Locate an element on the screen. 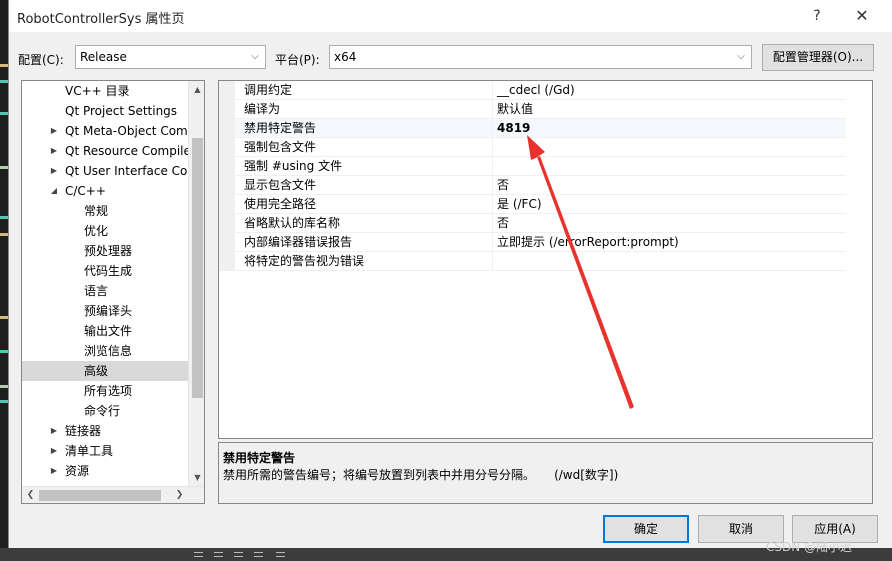 This screenshot has width=892, height=561. property-row-show-includes: 显示包含文件 否 is located at coordinates (532, 185).